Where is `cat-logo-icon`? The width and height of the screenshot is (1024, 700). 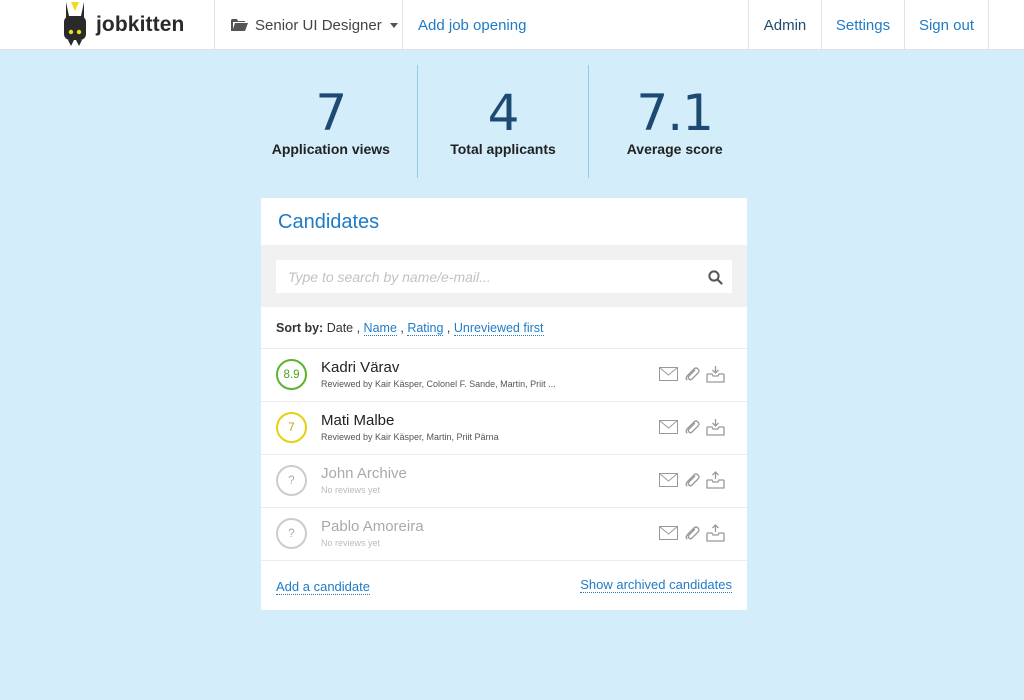 cat-logo-icon is located at coordinates (75, 24).